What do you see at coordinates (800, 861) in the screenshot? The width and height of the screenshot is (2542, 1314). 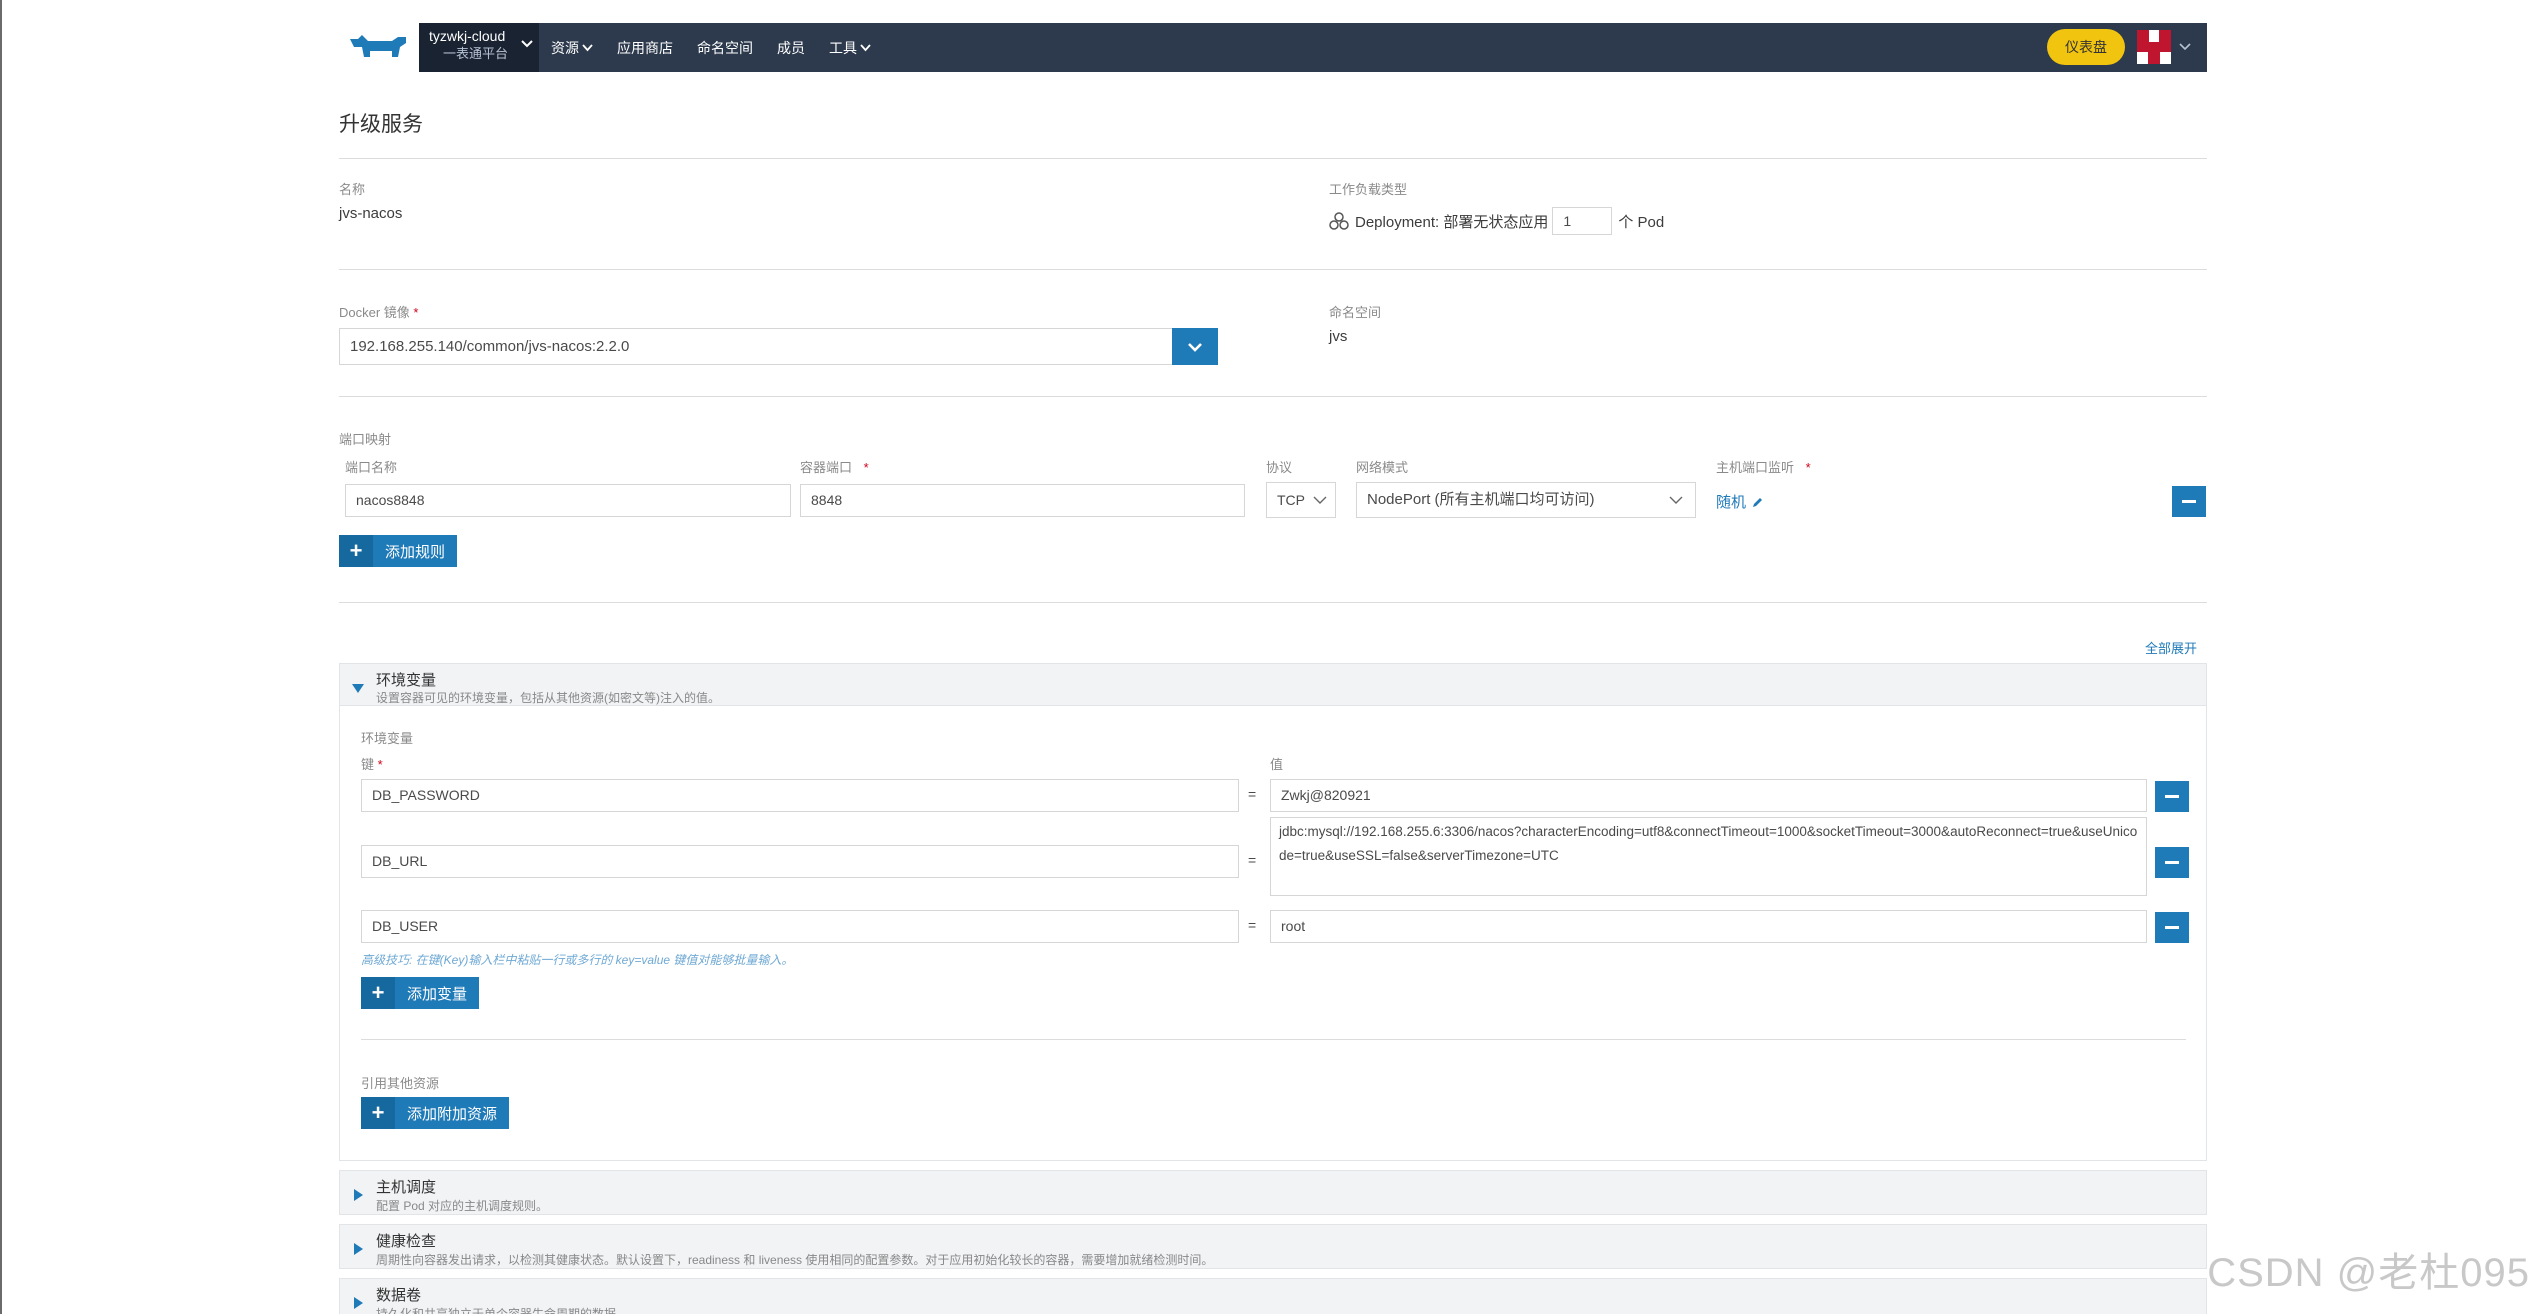 I see `env-key-input: DB_URL` at bounding box center [800, 861].